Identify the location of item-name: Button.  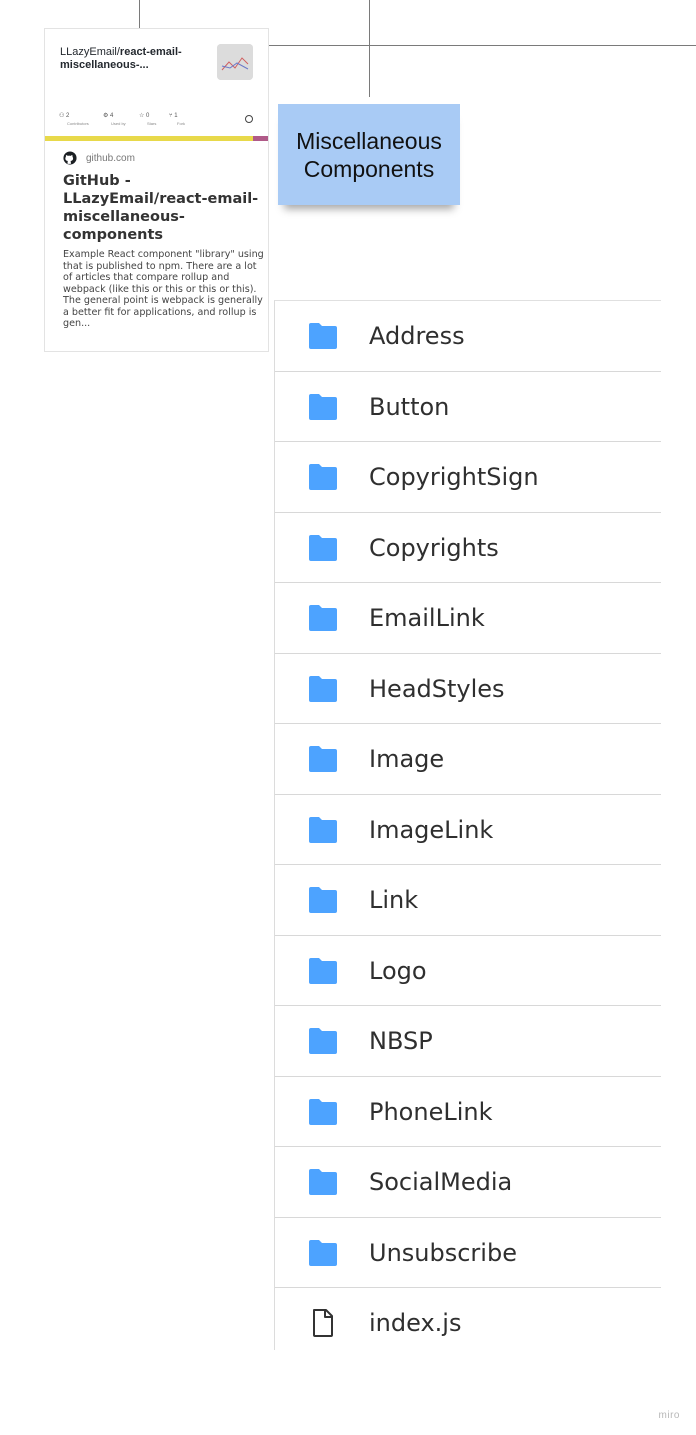
(409, 406).